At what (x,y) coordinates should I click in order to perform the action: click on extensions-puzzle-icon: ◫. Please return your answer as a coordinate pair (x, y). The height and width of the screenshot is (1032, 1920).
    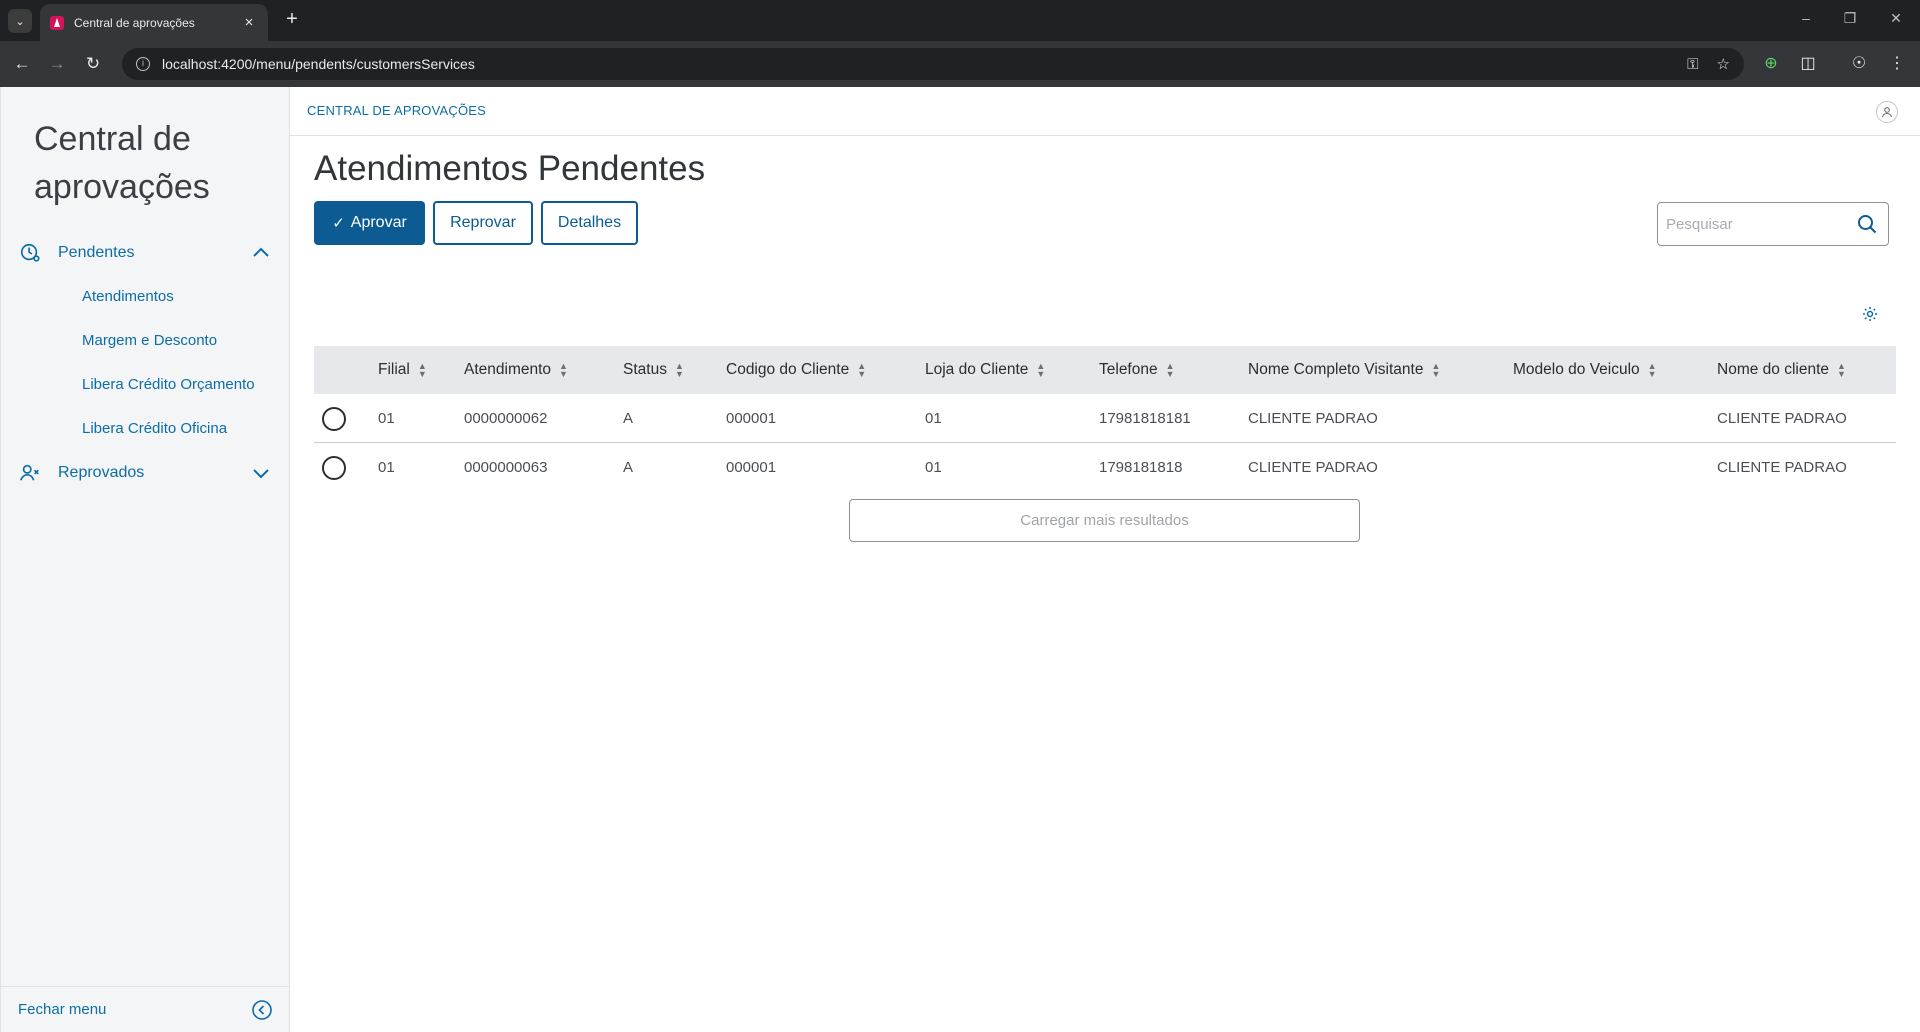
    Looking at the image, I should click on (1808, 63).